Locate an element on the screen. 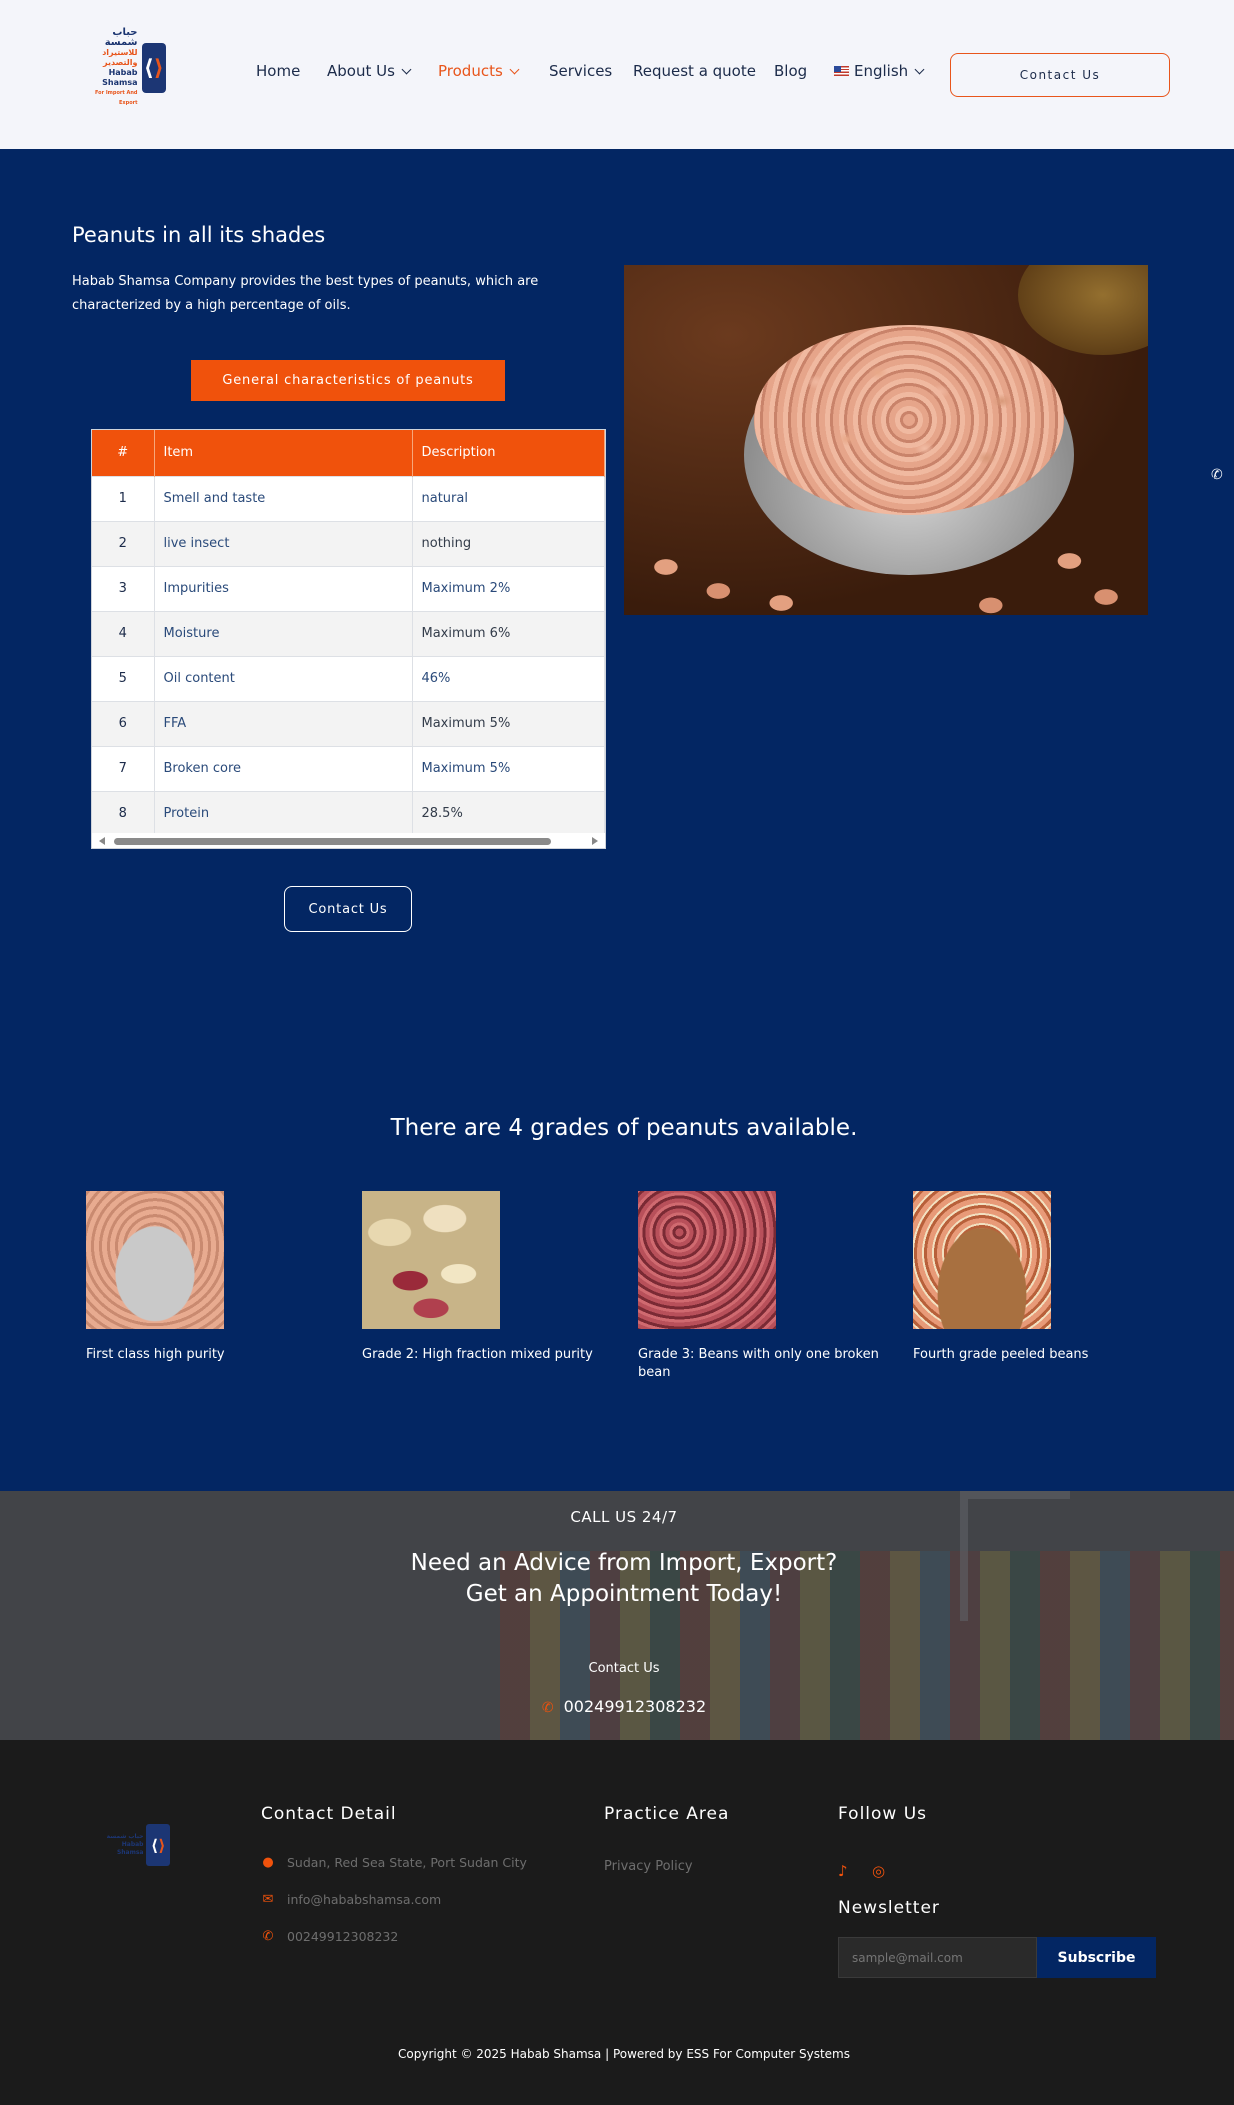  scroll-left-arrow-icon is located at coordinates (102, 841).